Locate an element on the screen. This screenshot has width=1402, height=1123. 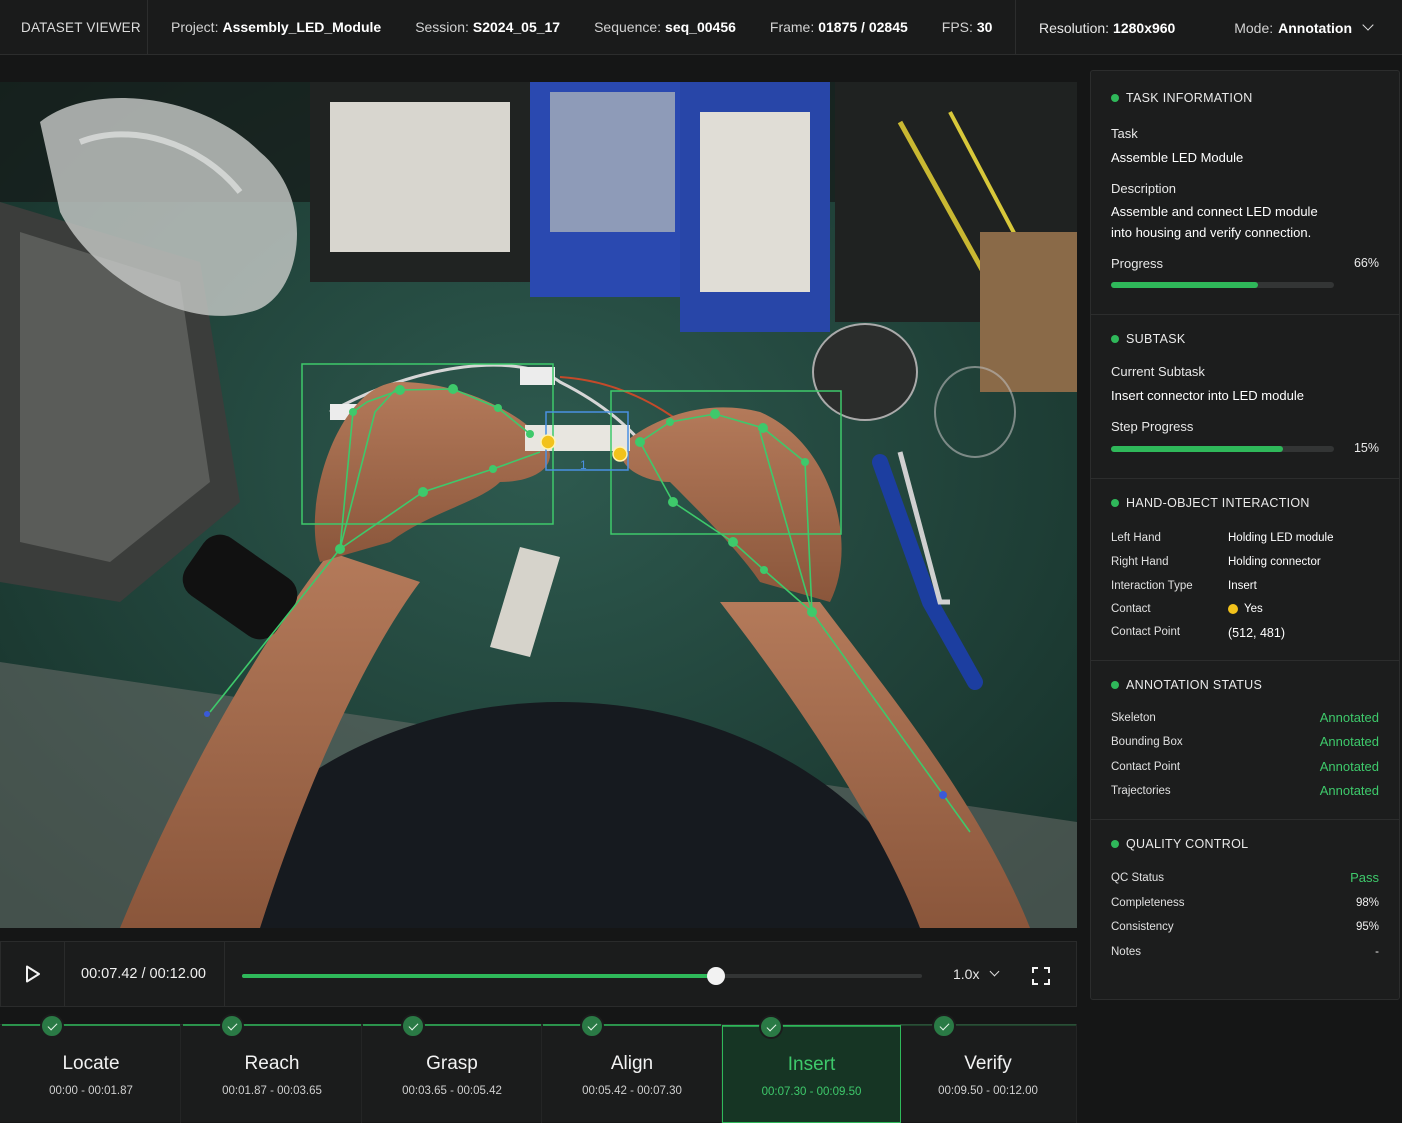
qc-status-value: Pass is located at coordinates (1364, 877).